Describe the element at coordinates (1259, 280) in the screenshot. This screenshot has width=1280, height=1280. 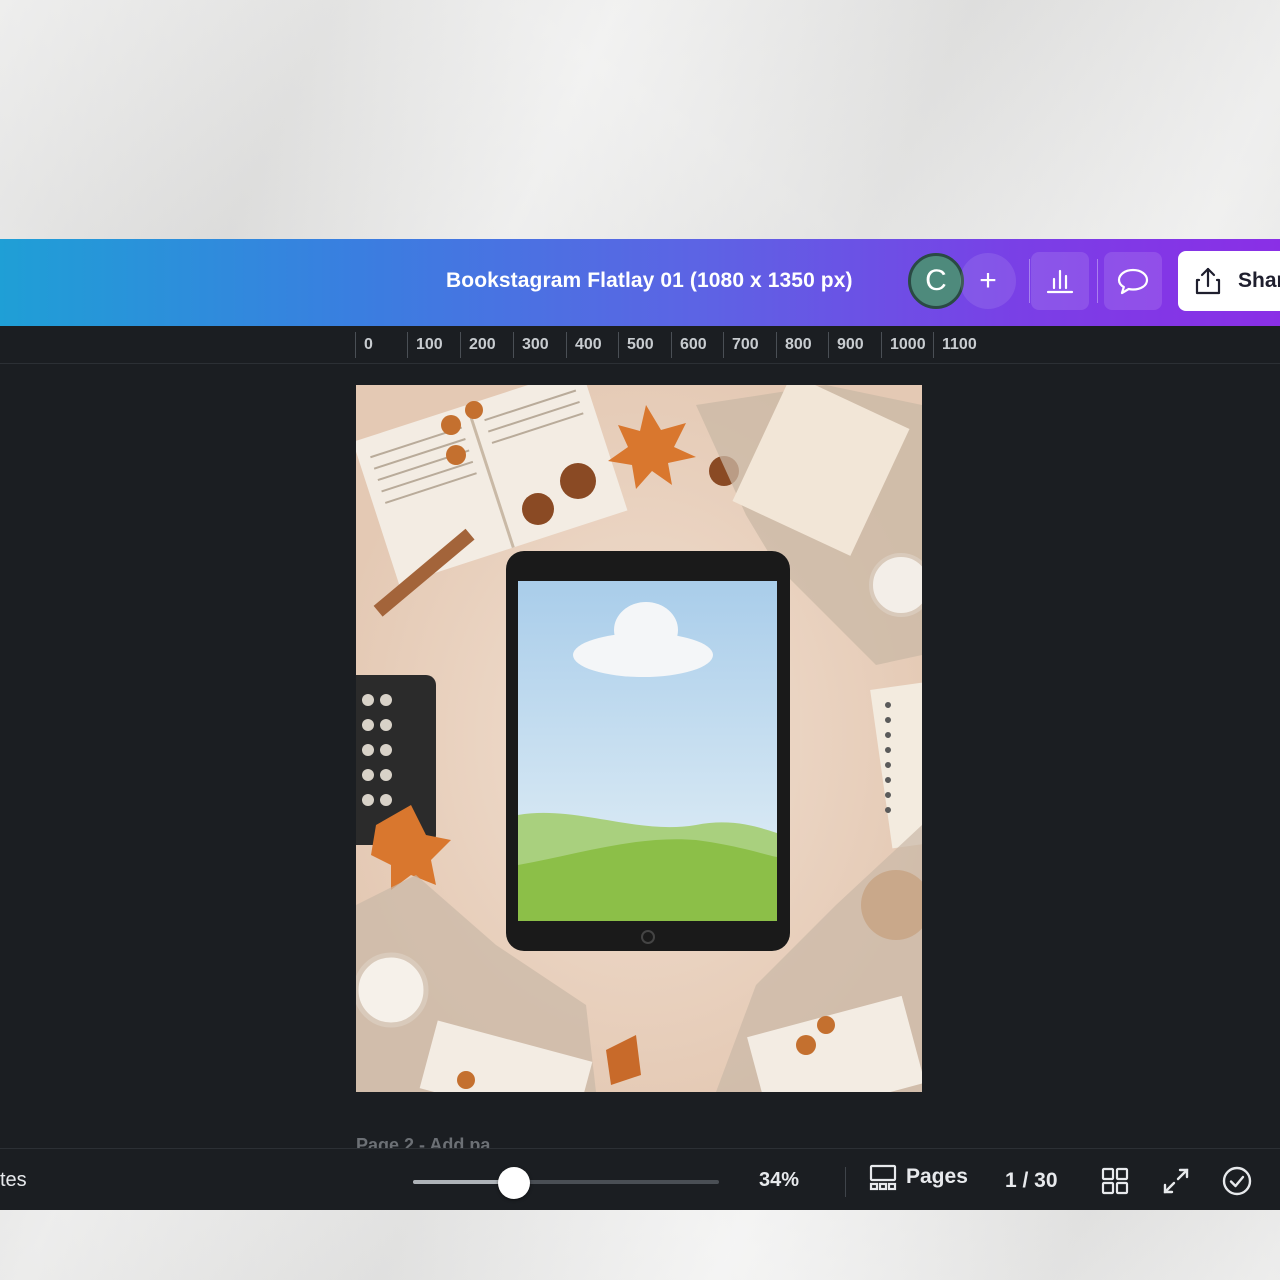
I see `share-label: Shar` at that location.